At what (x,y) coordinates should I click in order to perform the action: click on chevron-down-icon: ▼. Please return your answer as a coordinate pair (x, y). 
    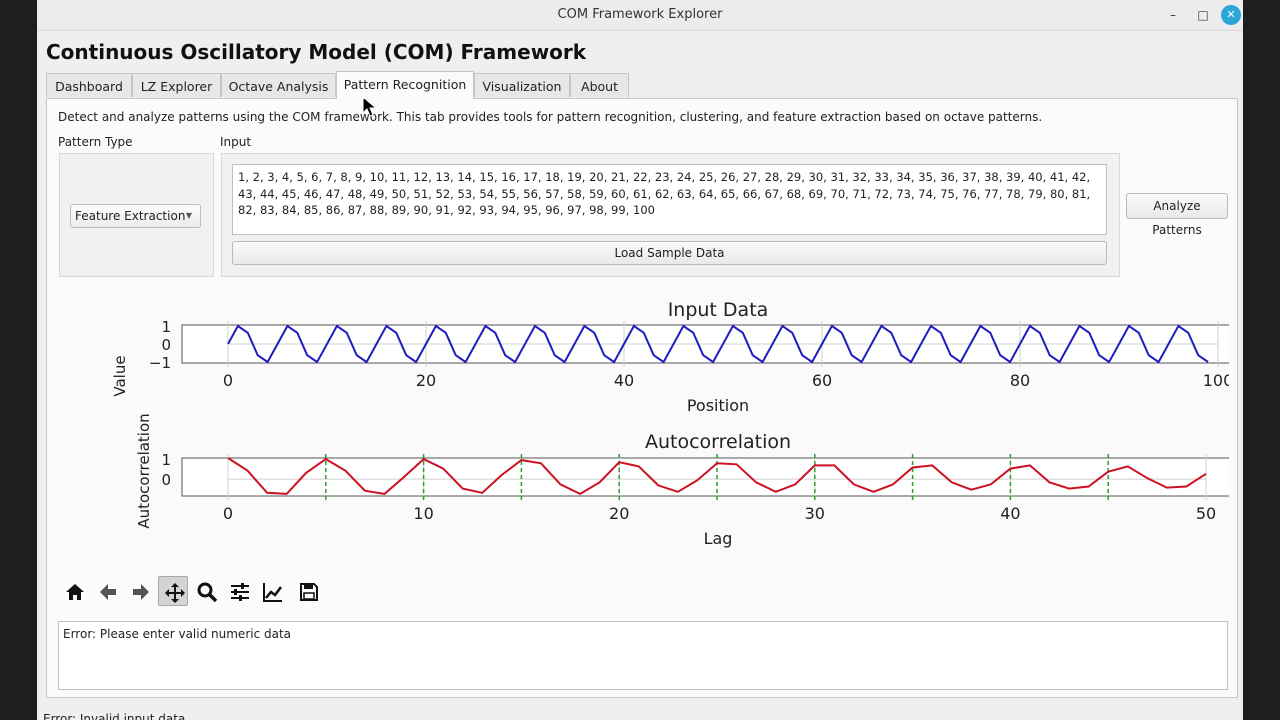
    Looking at the image, I should click on (188, 215).